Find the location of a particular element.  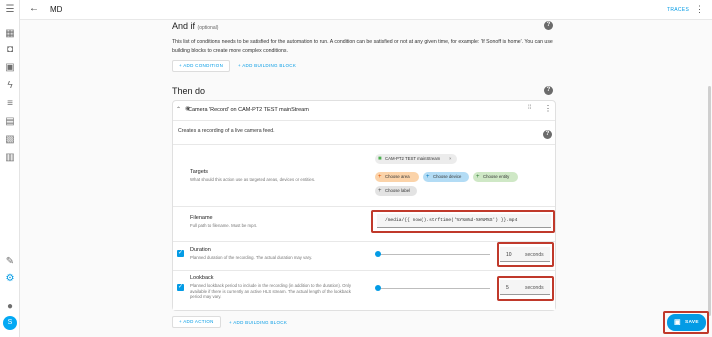

duration-slider-knob is located at coordinates (378, 254).